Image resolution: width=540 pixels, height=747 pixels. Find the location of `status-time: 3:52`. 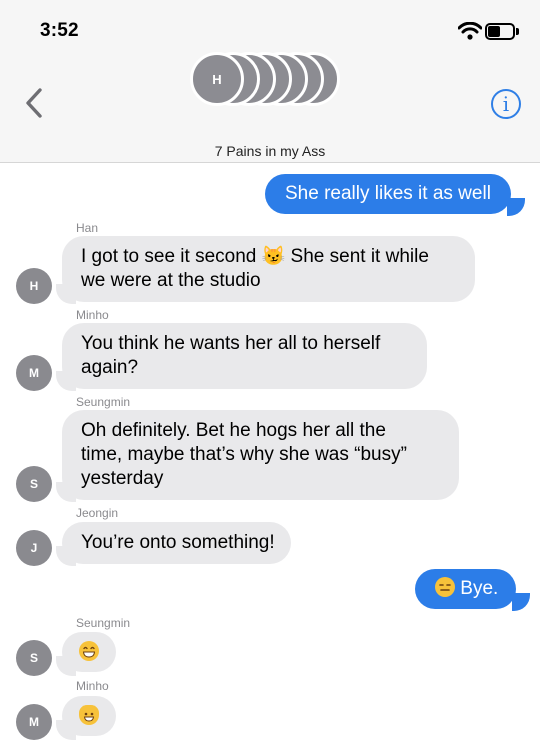

status-time: 3:52 is located at coordinates (59, 30).